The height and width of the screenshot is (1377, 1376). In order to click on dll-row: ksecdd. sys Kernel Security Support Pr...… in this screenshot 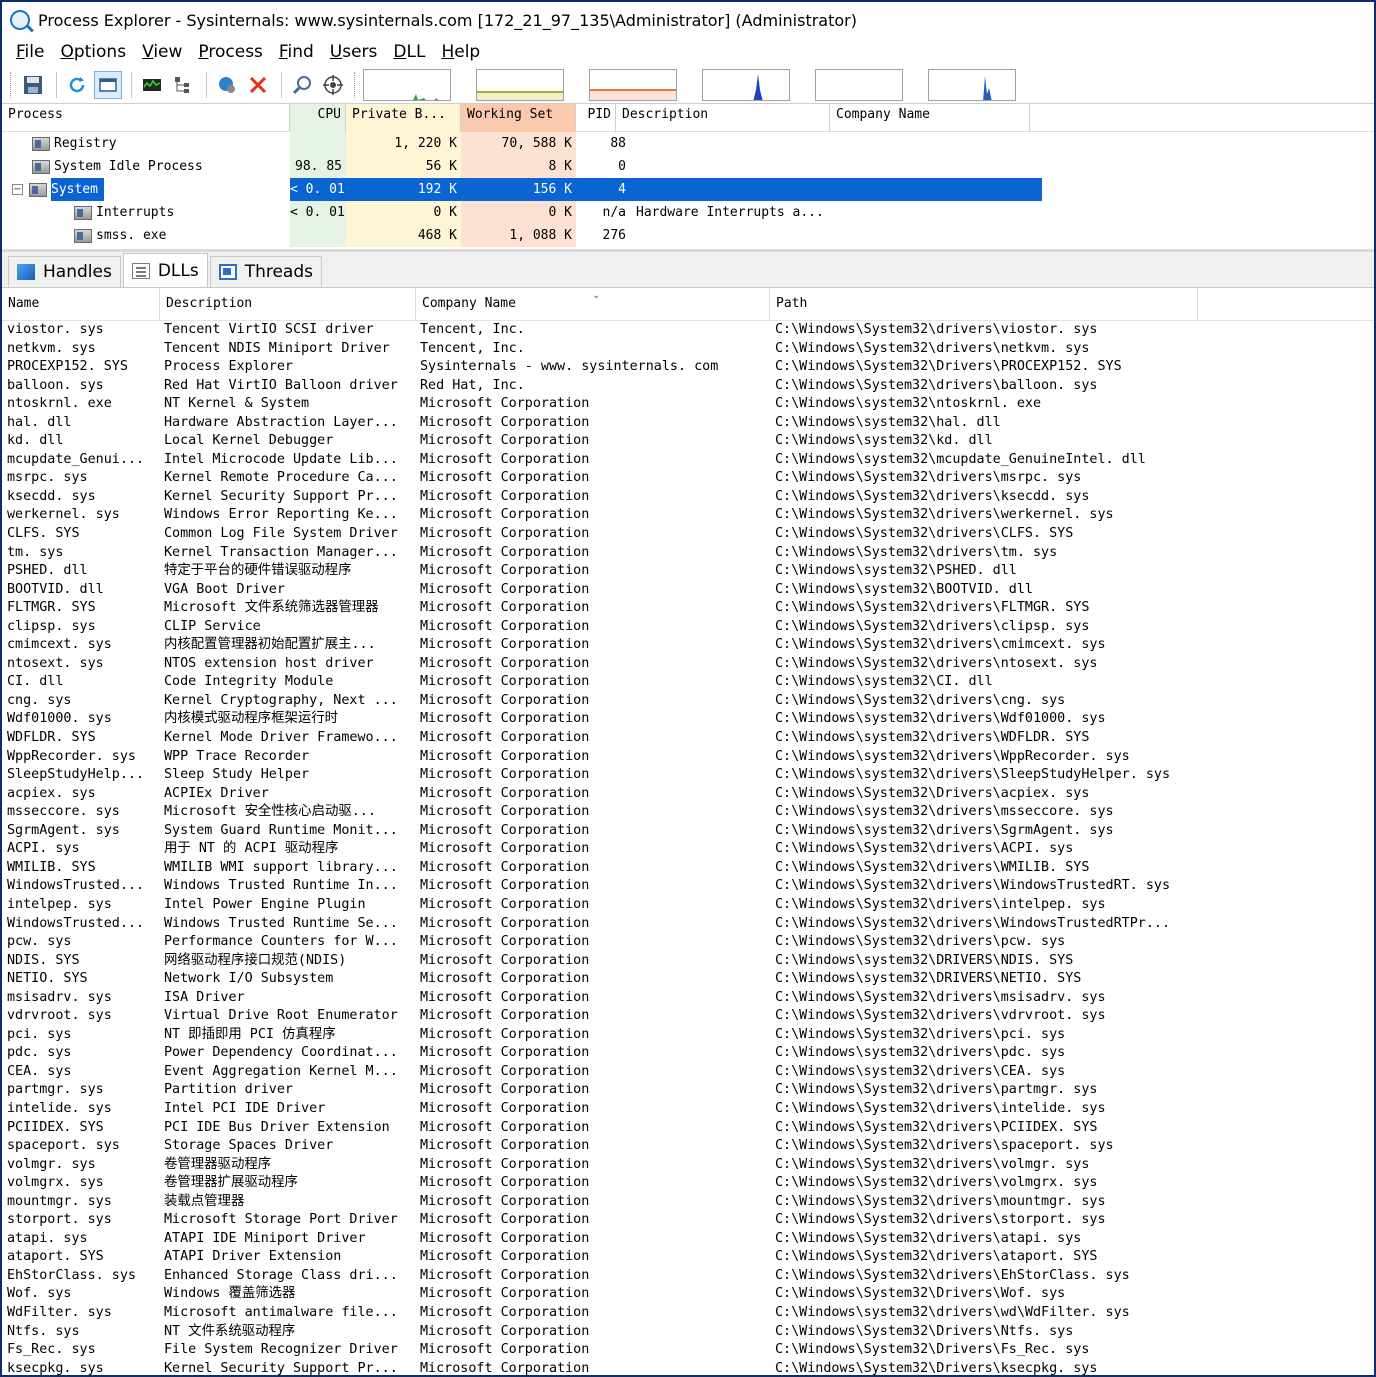, I will do `click(688, 497)`.